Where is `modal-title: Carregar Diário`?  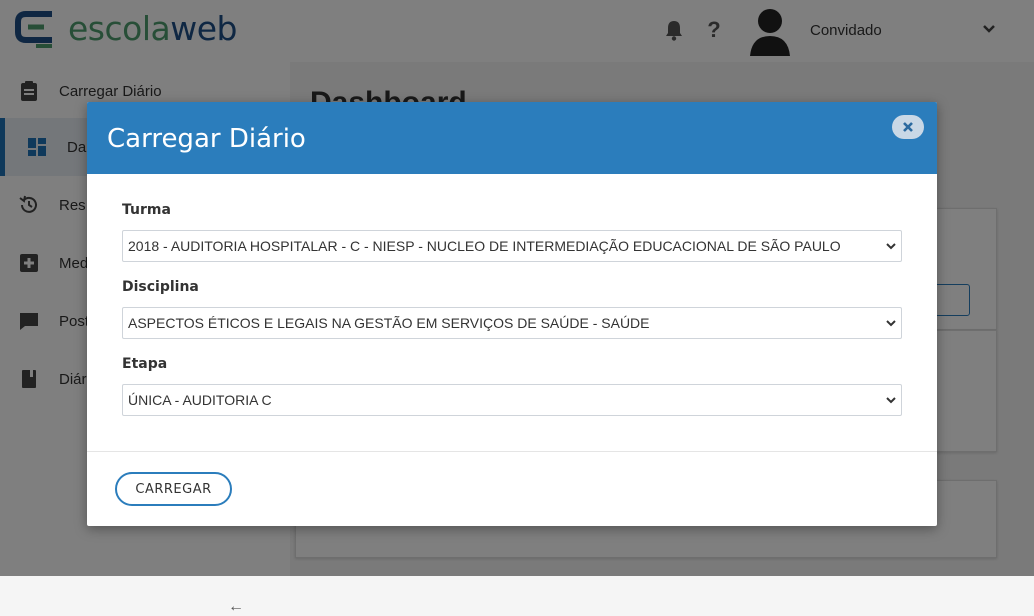
modal-title: Carregar Diário is located at coordinates (206, 139).